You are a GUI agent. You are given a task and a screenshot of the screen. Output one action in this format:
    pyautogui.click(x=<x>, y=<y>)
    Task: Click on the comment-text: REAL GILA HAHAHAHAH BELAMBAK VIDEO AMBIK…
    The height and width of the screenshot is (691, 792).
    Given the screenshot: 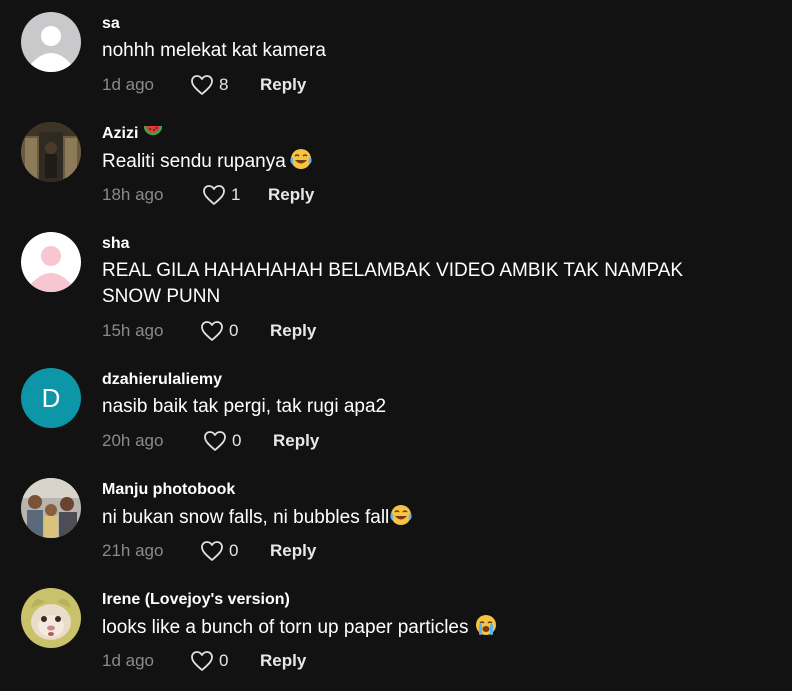 What is the action you would take?
    pyautogui.click(x=393, y=283)
    